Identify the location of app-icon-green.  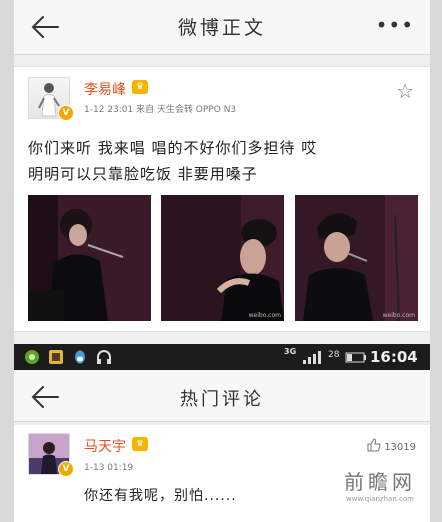
(32, 357).